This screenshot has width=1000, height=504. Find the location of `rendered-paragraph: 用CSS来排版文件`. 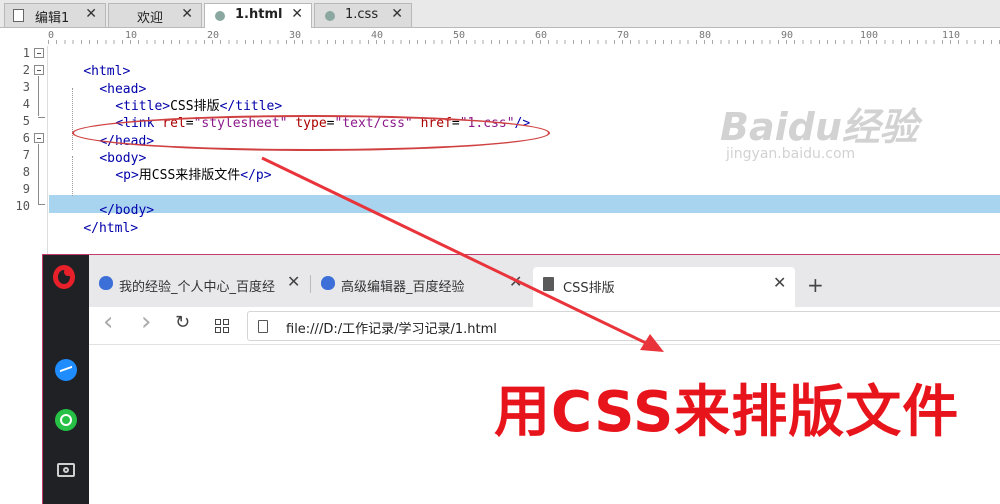

rendered-paragraph: 用CSS来排版文件 is located at coordinates (727, 412).